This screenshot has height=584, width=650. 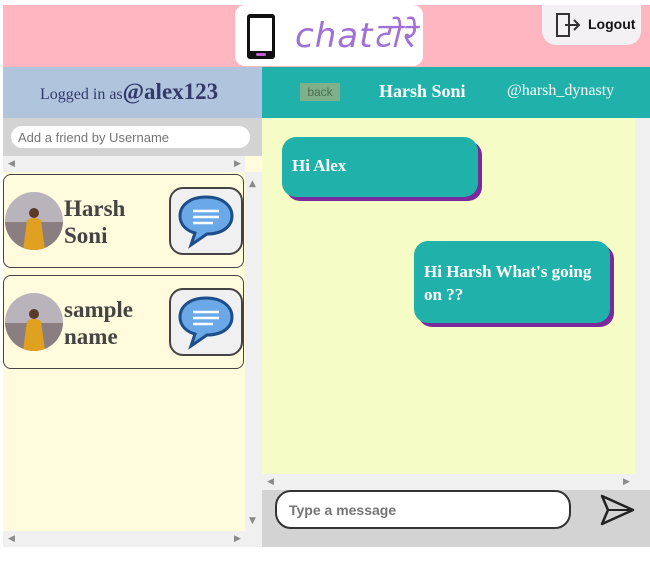 I want to click on logged-in-text: Logged in as@alex123, so click(x=129, y=92).